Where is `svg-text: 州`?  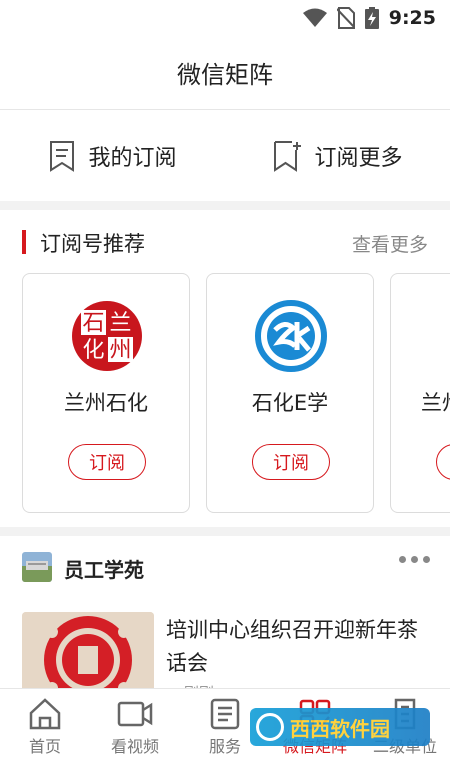
svg-text: 州 is located at coordinates (120, 350).